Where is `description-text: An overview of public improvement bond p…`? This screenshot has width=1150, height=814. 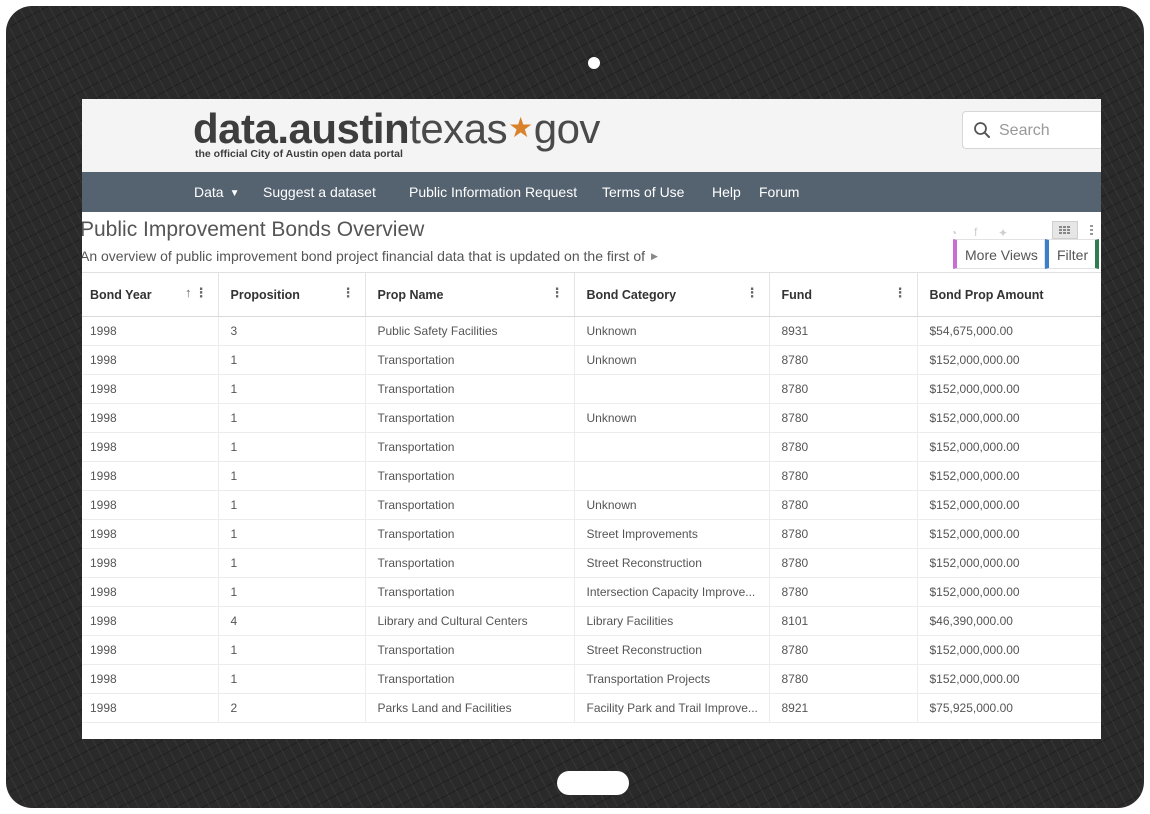
description-text: An overview of public improvement bond p… is located at coordinates (363, 256).